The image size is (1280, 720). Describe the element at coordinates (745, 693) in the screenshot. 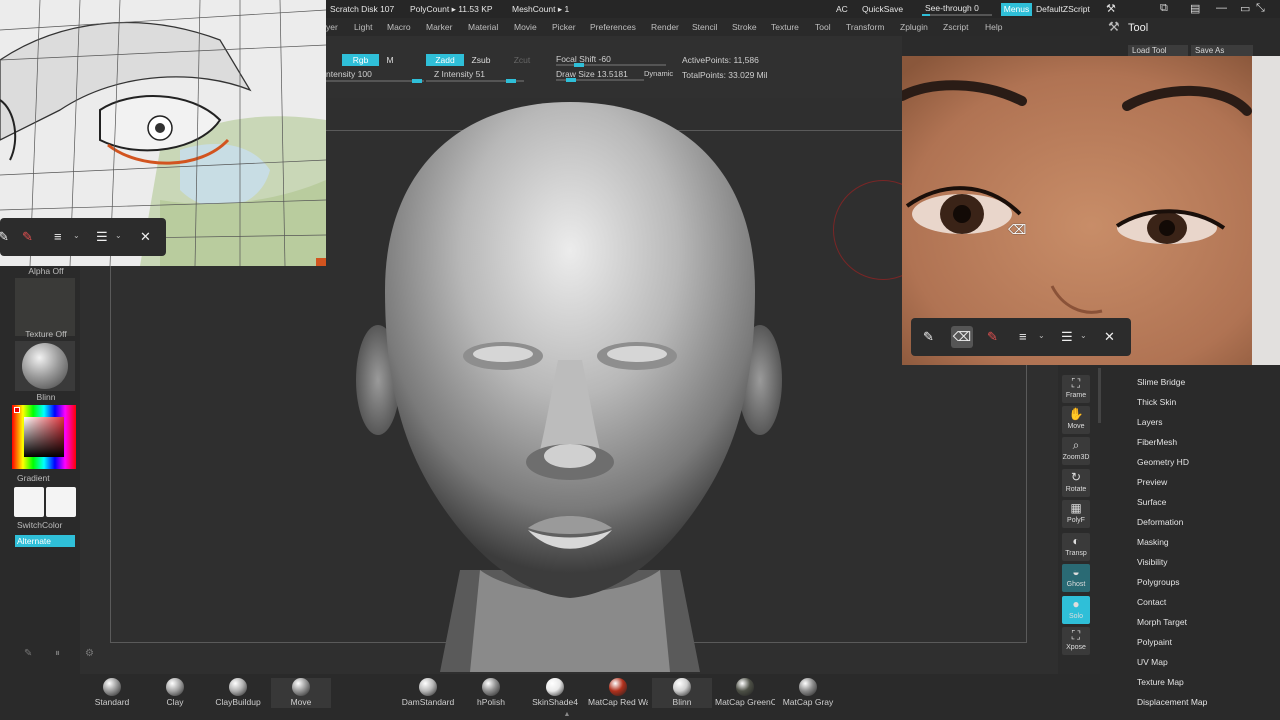

I see `material-matcap-greenclay: MatCap GreenC` at that location.